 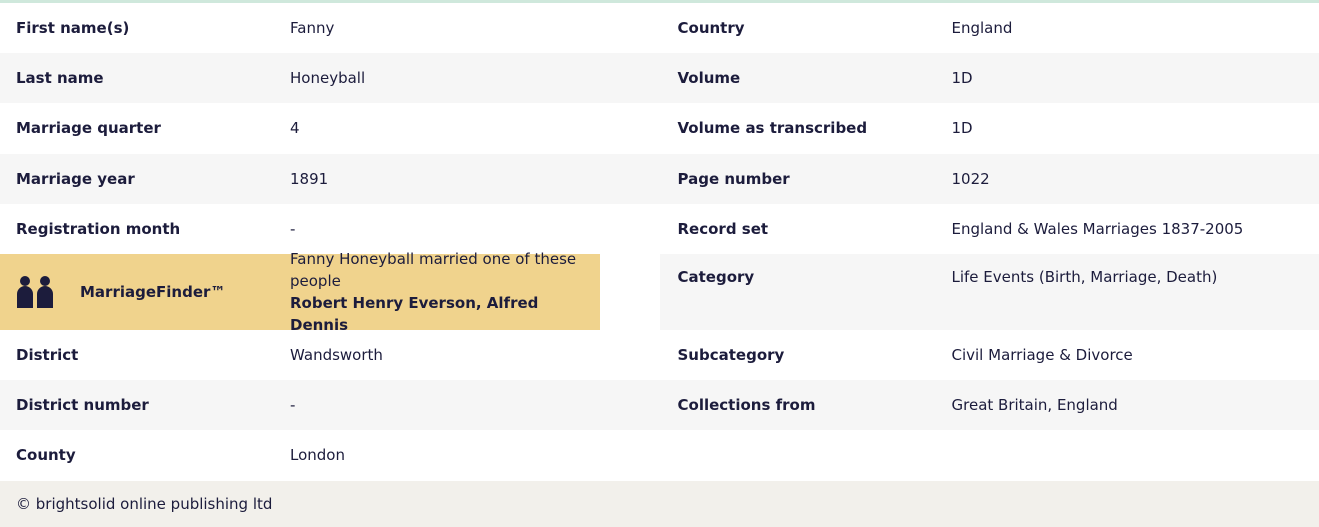 I want to click on field-label: Record set, so click(x=723, y=228).